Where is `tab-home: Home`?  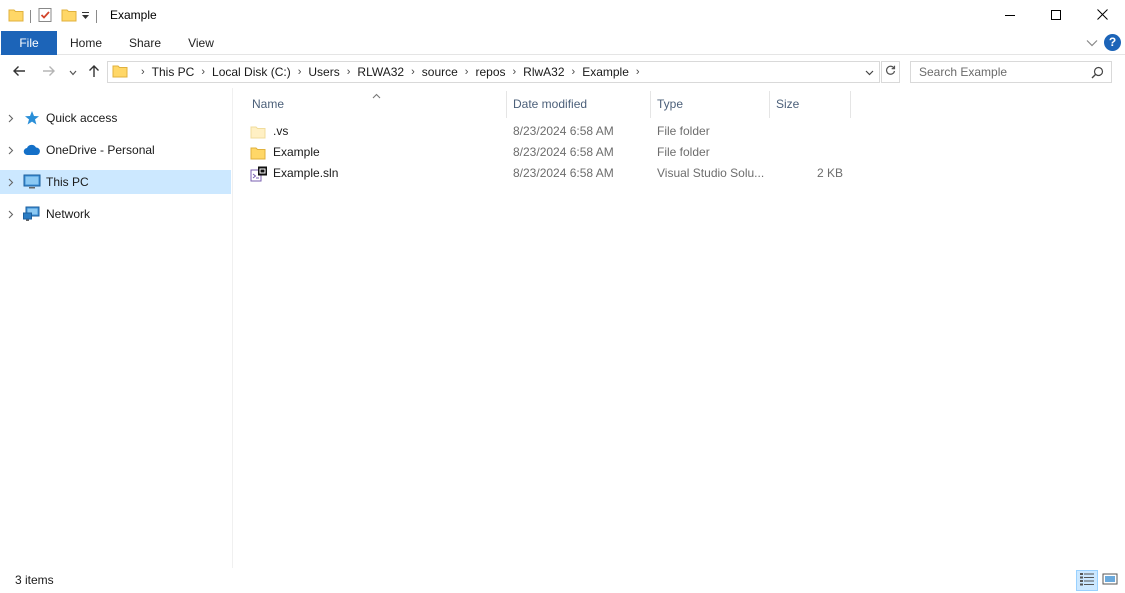
tab-home: Home is located at coordinates (86, 43).